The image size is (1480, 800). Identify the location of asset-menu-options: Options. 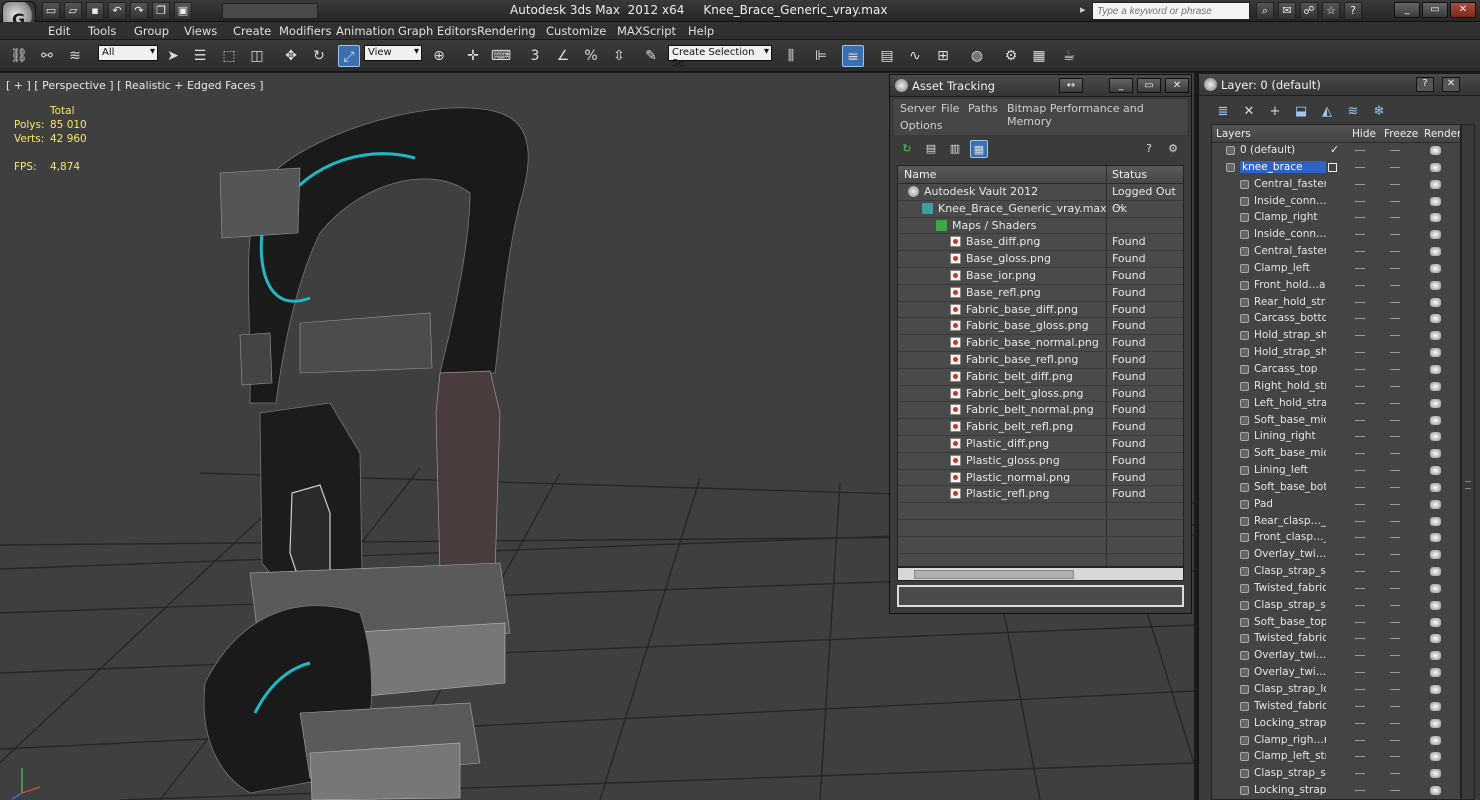
(921, 125).